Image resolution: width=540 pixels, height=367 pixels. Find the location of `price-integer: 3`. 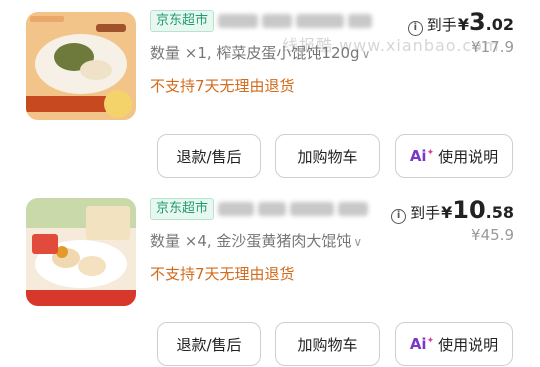

price-integer: 3 is located at coordinates (477, 22).